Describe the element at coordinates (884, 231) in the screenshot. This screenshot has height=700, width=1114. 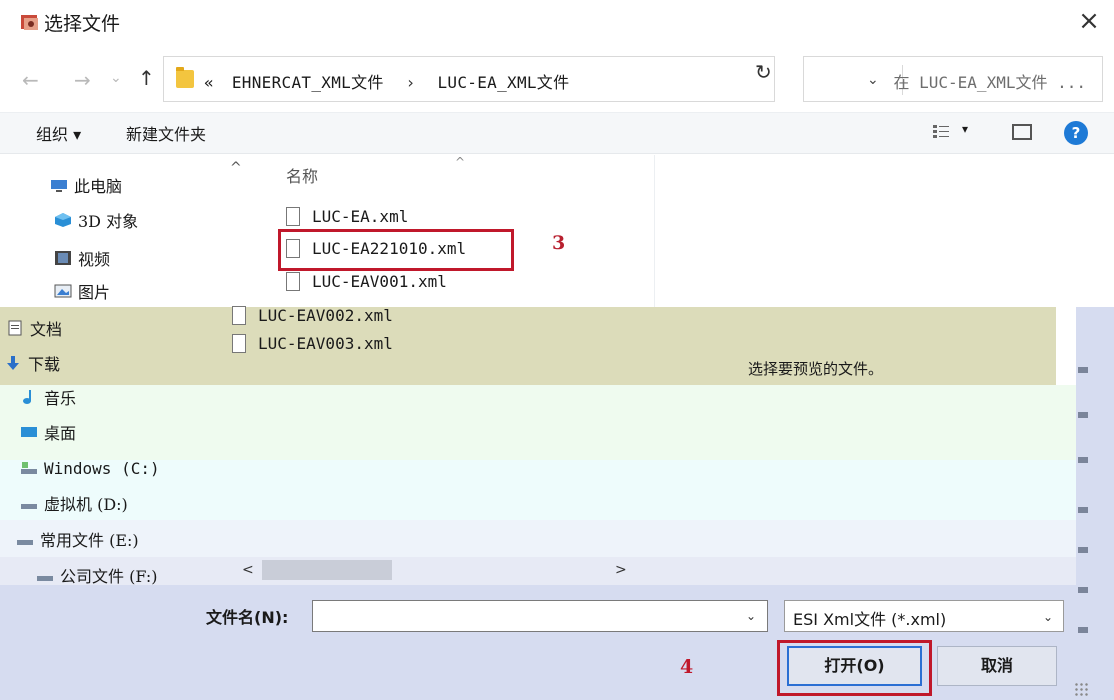
I see `preview-pane` at that location.